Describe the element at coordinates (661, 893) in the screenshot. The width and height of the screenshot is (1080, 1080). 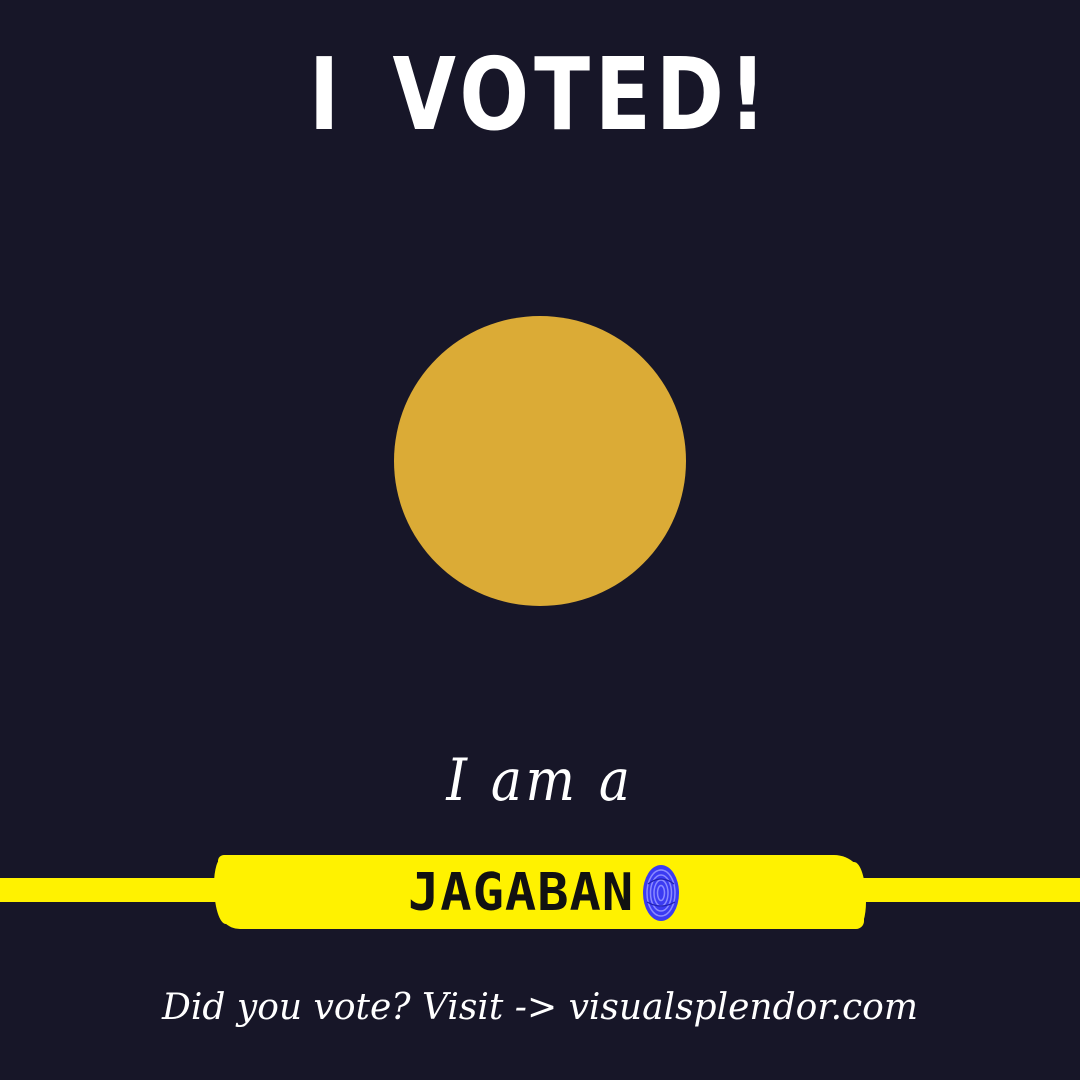
I see `fingerprint-icon` at that location.